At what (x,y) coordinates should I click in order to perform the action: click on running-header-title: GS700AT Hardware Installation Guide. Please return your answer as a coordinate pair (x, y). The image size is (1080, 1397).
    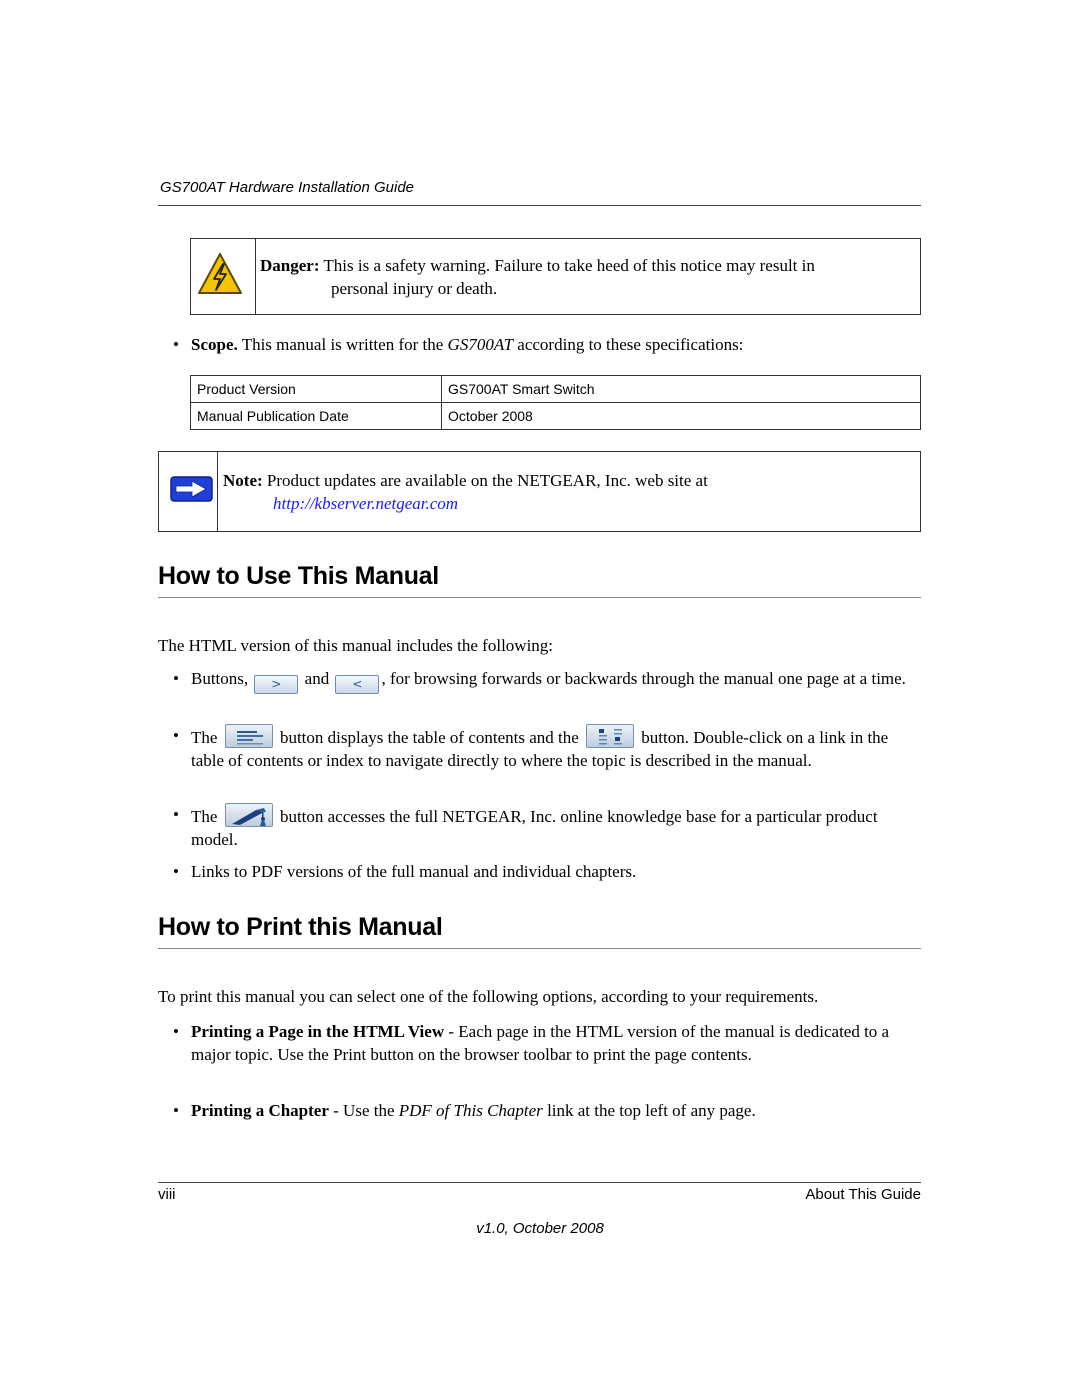
    Looking at the image, I should click on (287, 187).